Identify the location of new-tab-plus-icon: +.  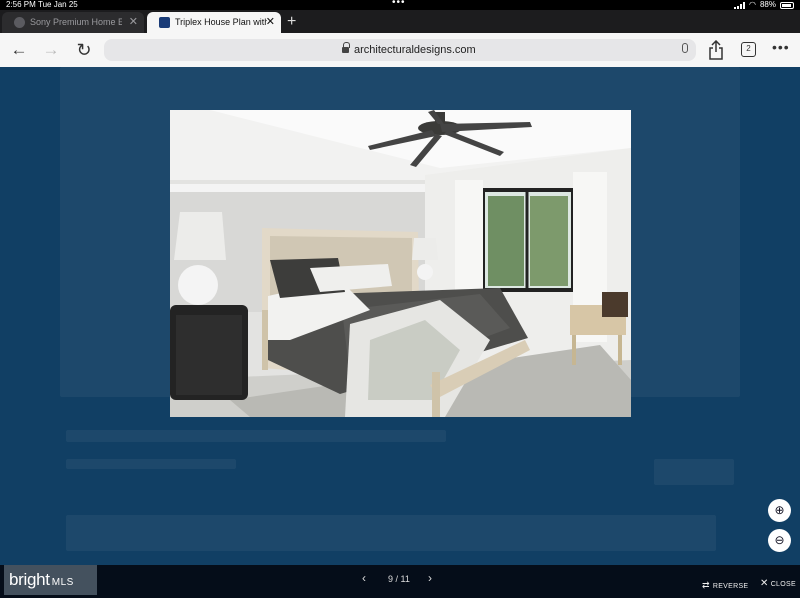
(291, 21).